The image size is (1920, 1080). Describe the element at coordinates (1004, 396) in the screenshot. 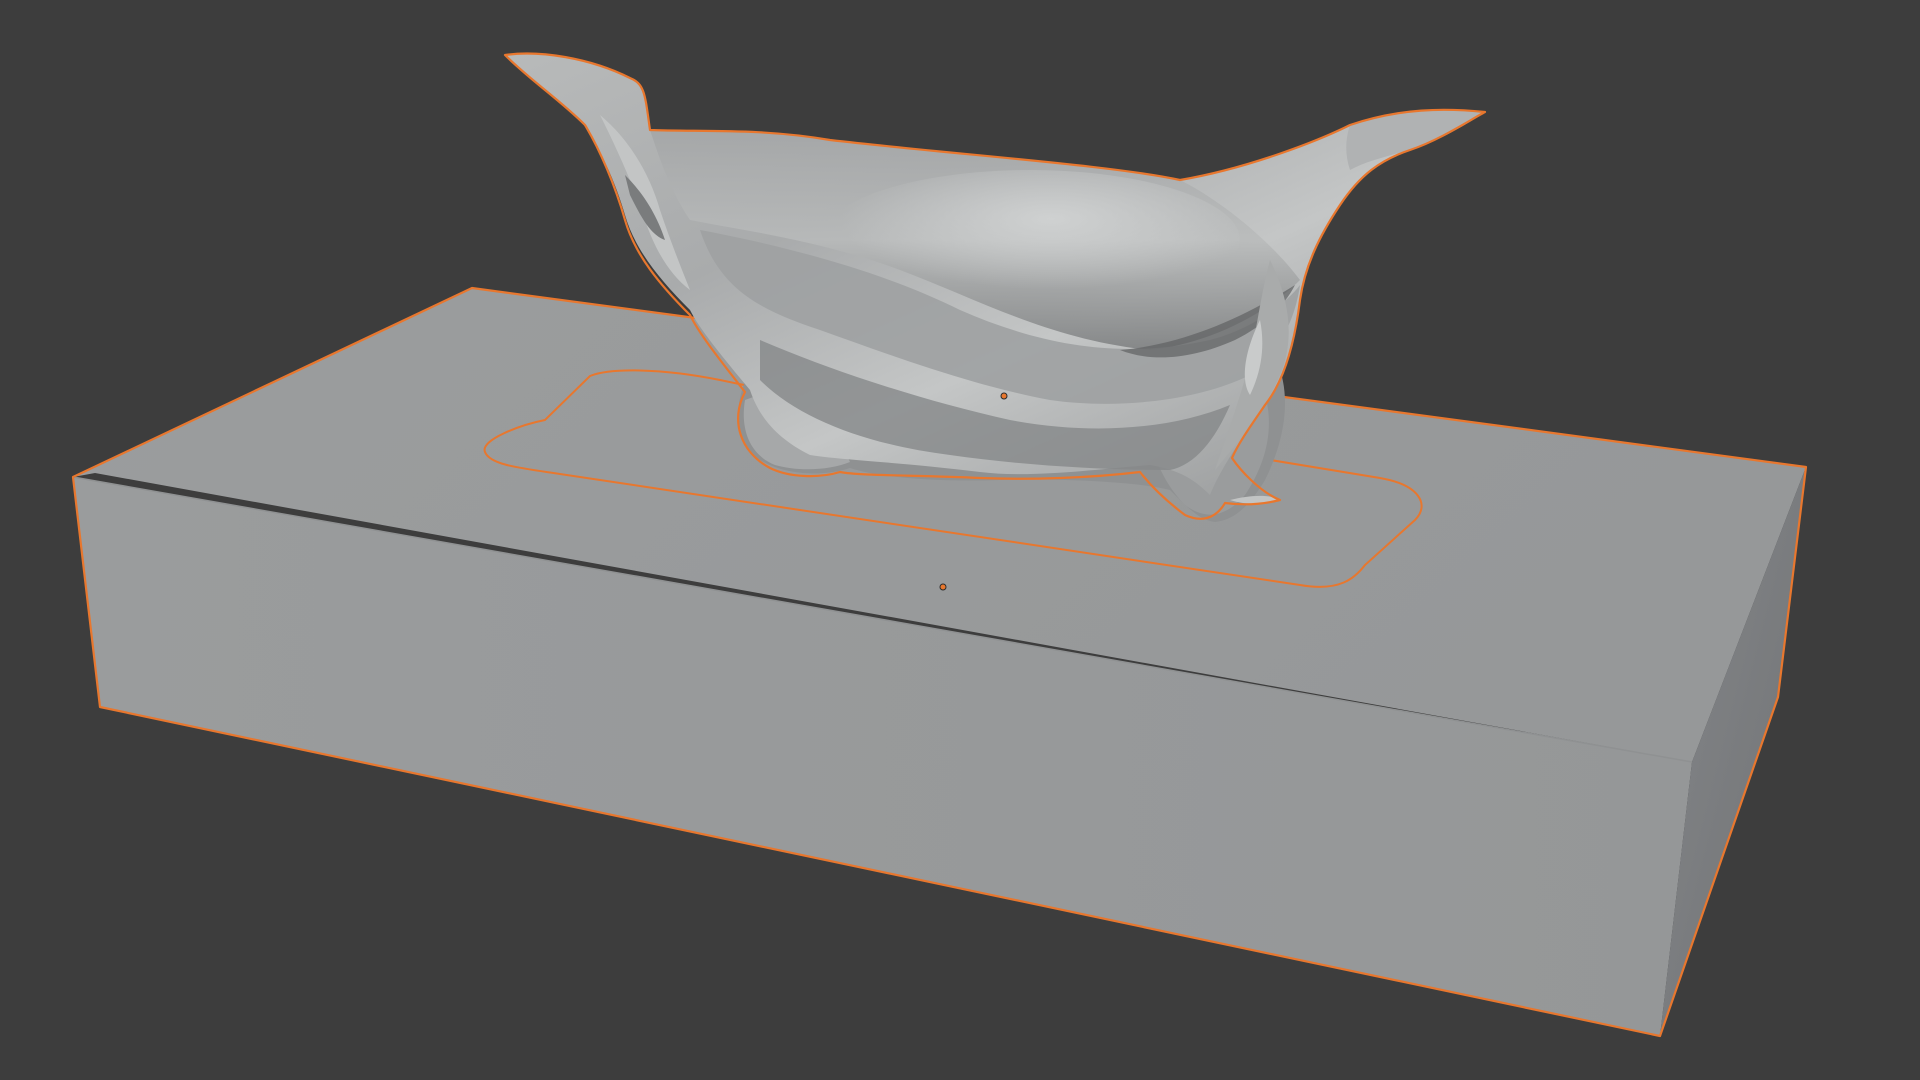

I see `tissue-origin-dot` at that location.